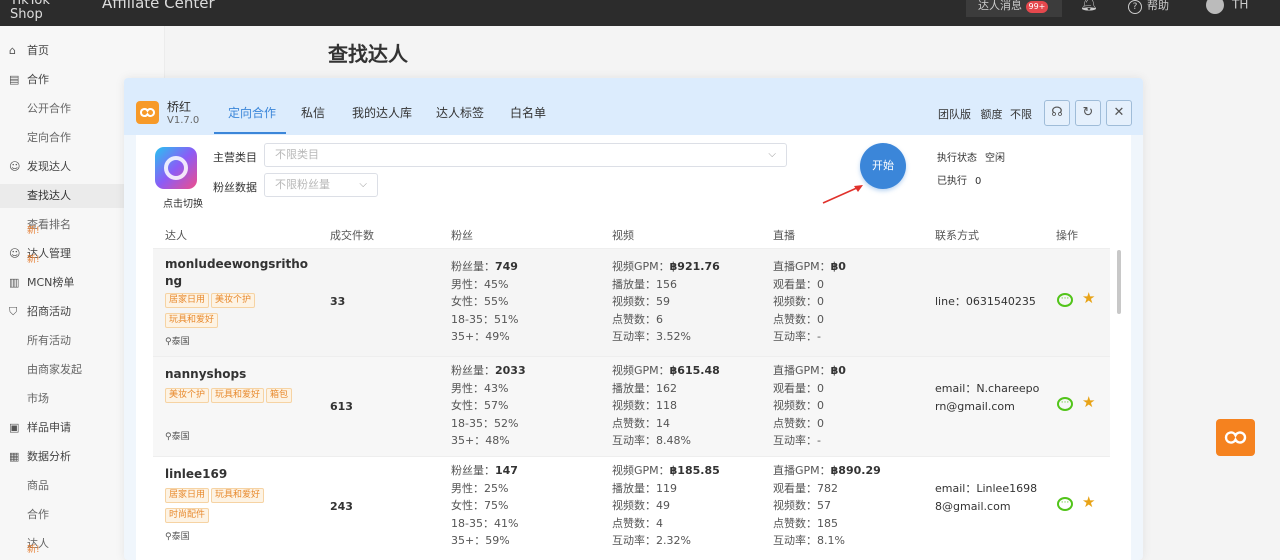 This screenshot has width=1280, height=560. I want to click on new-badge: 新!, so click(33, 550).